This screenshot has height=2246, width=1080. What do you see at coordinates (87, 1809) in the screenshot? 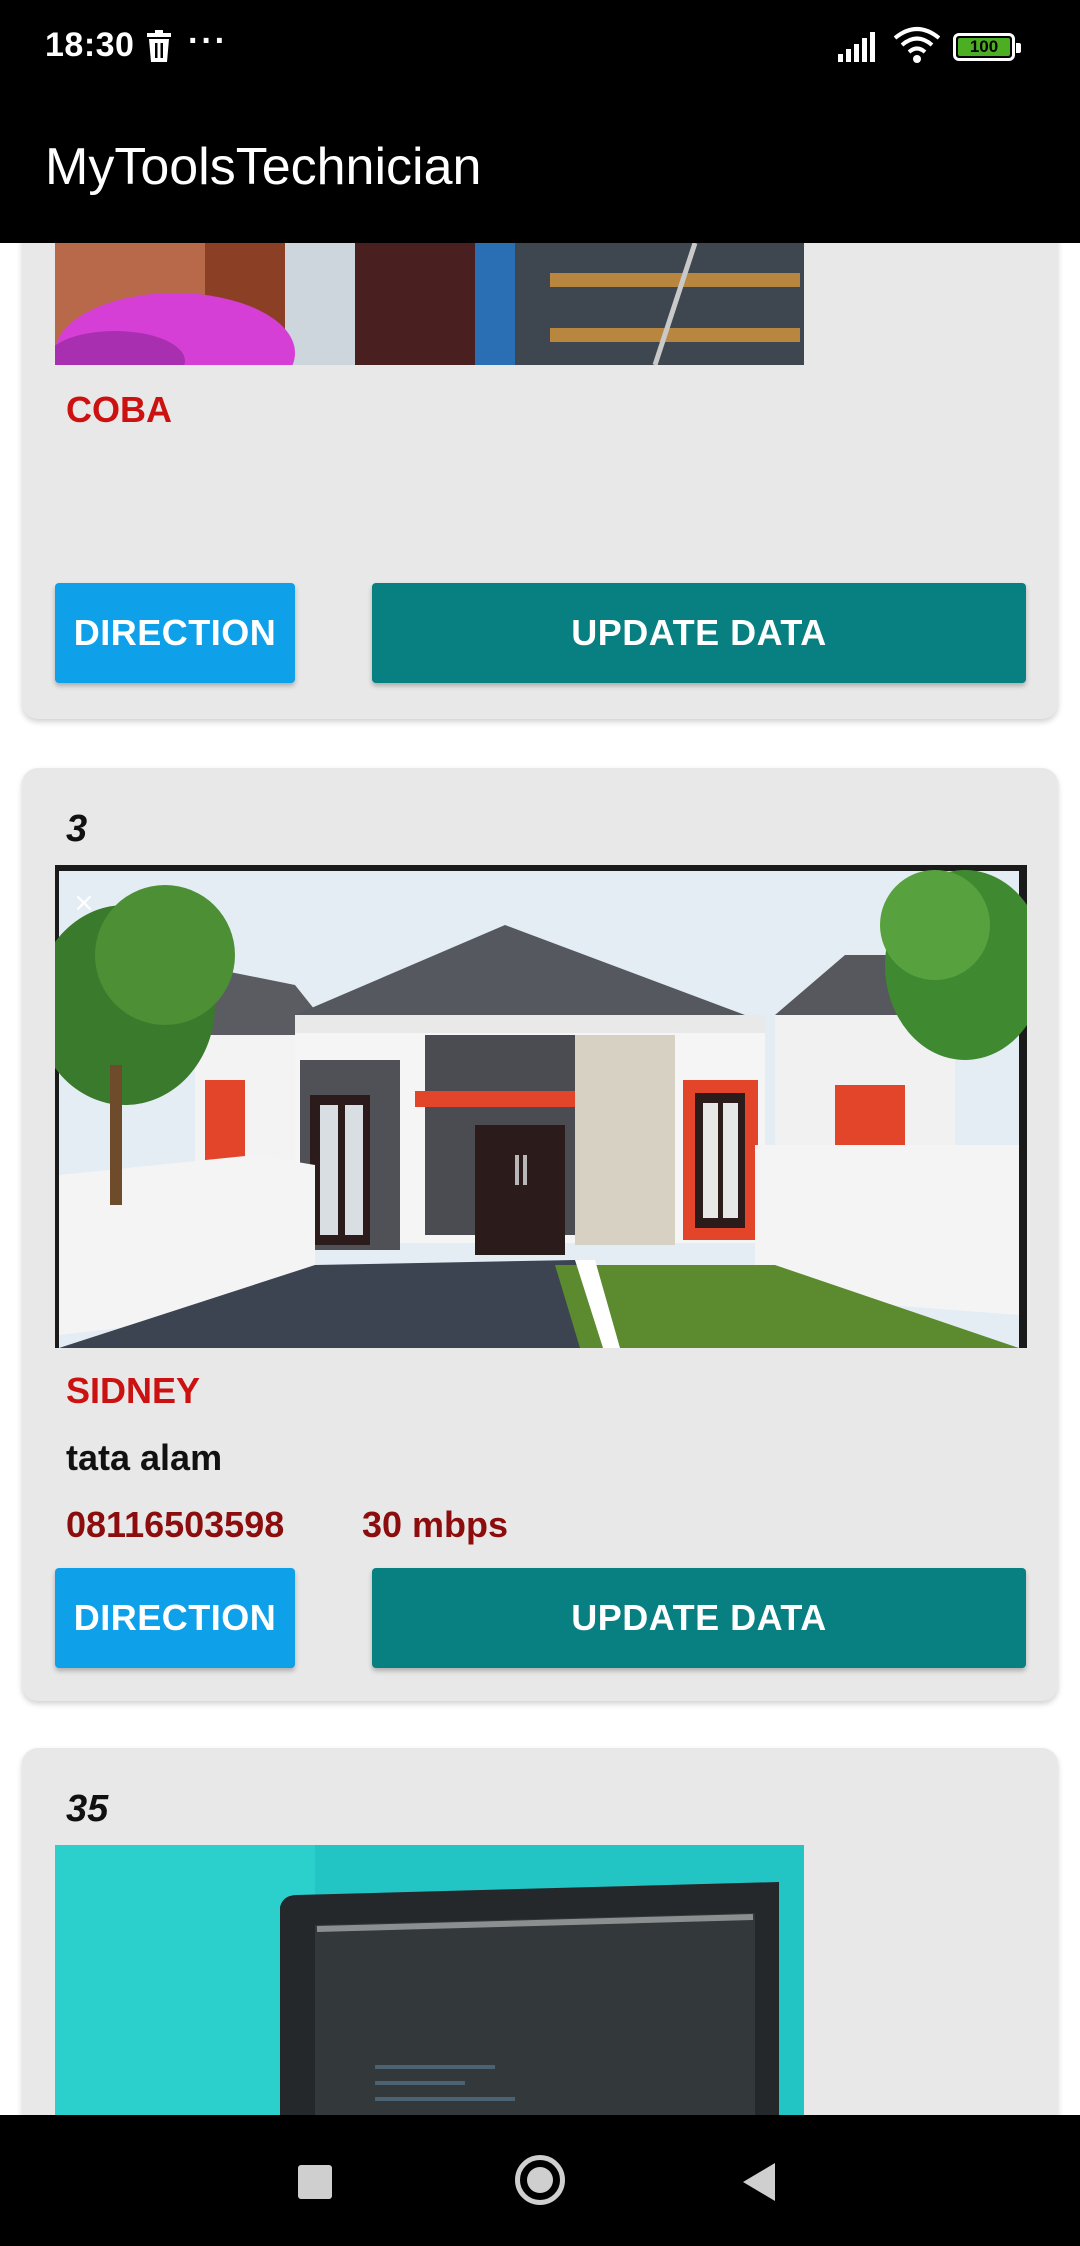
I see `customer-number: 35` at bounding box center [87, 1809].